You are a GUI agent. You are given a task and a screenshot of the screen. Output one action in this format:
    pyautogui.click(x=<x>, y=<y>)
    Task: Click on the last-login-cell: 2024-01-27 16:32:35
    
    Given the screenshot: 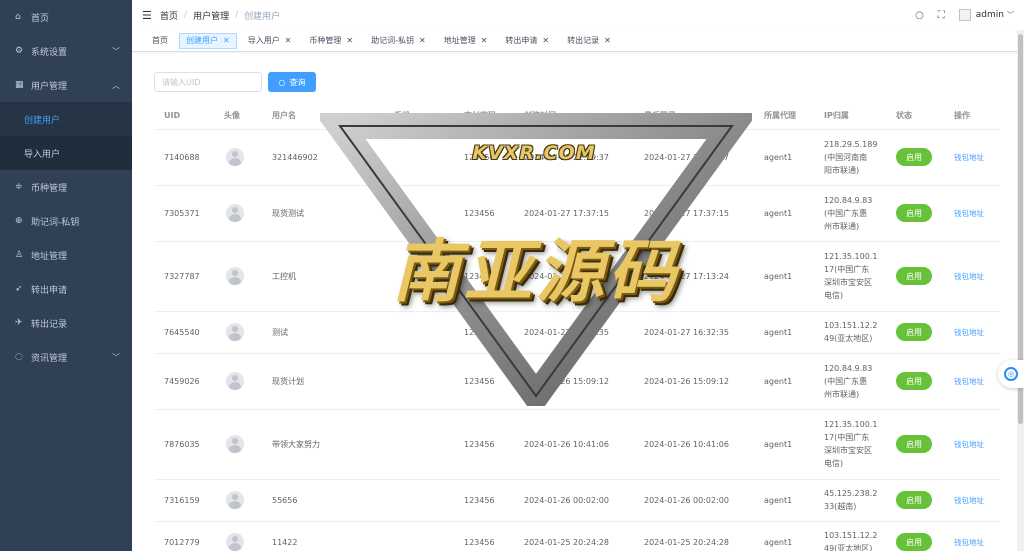 What is the action you would take?
    pyautogui.click(x=694, y=332)
    